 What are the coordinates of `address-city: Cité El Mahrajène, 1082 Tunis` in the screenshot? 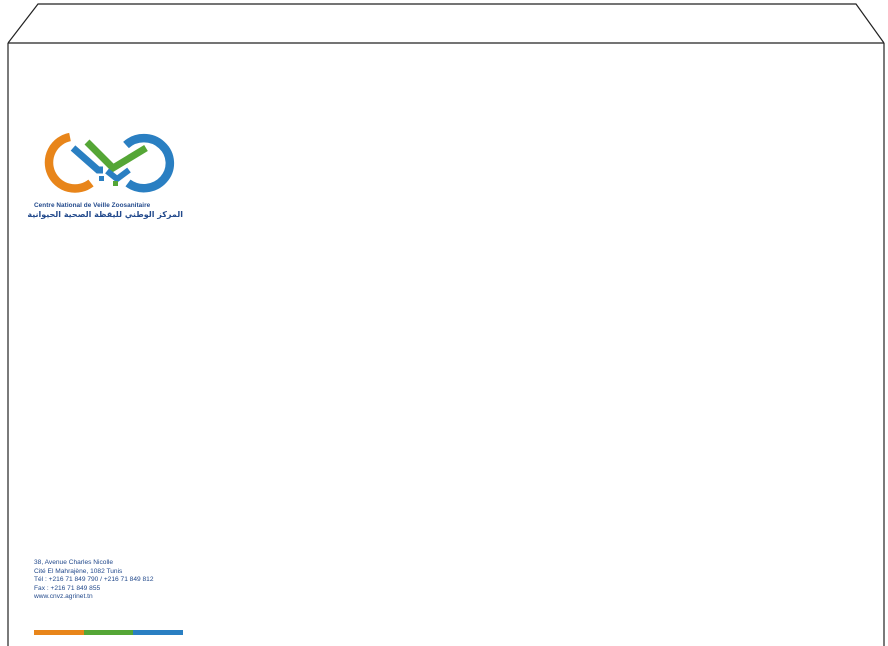 It's located at (78, 571).